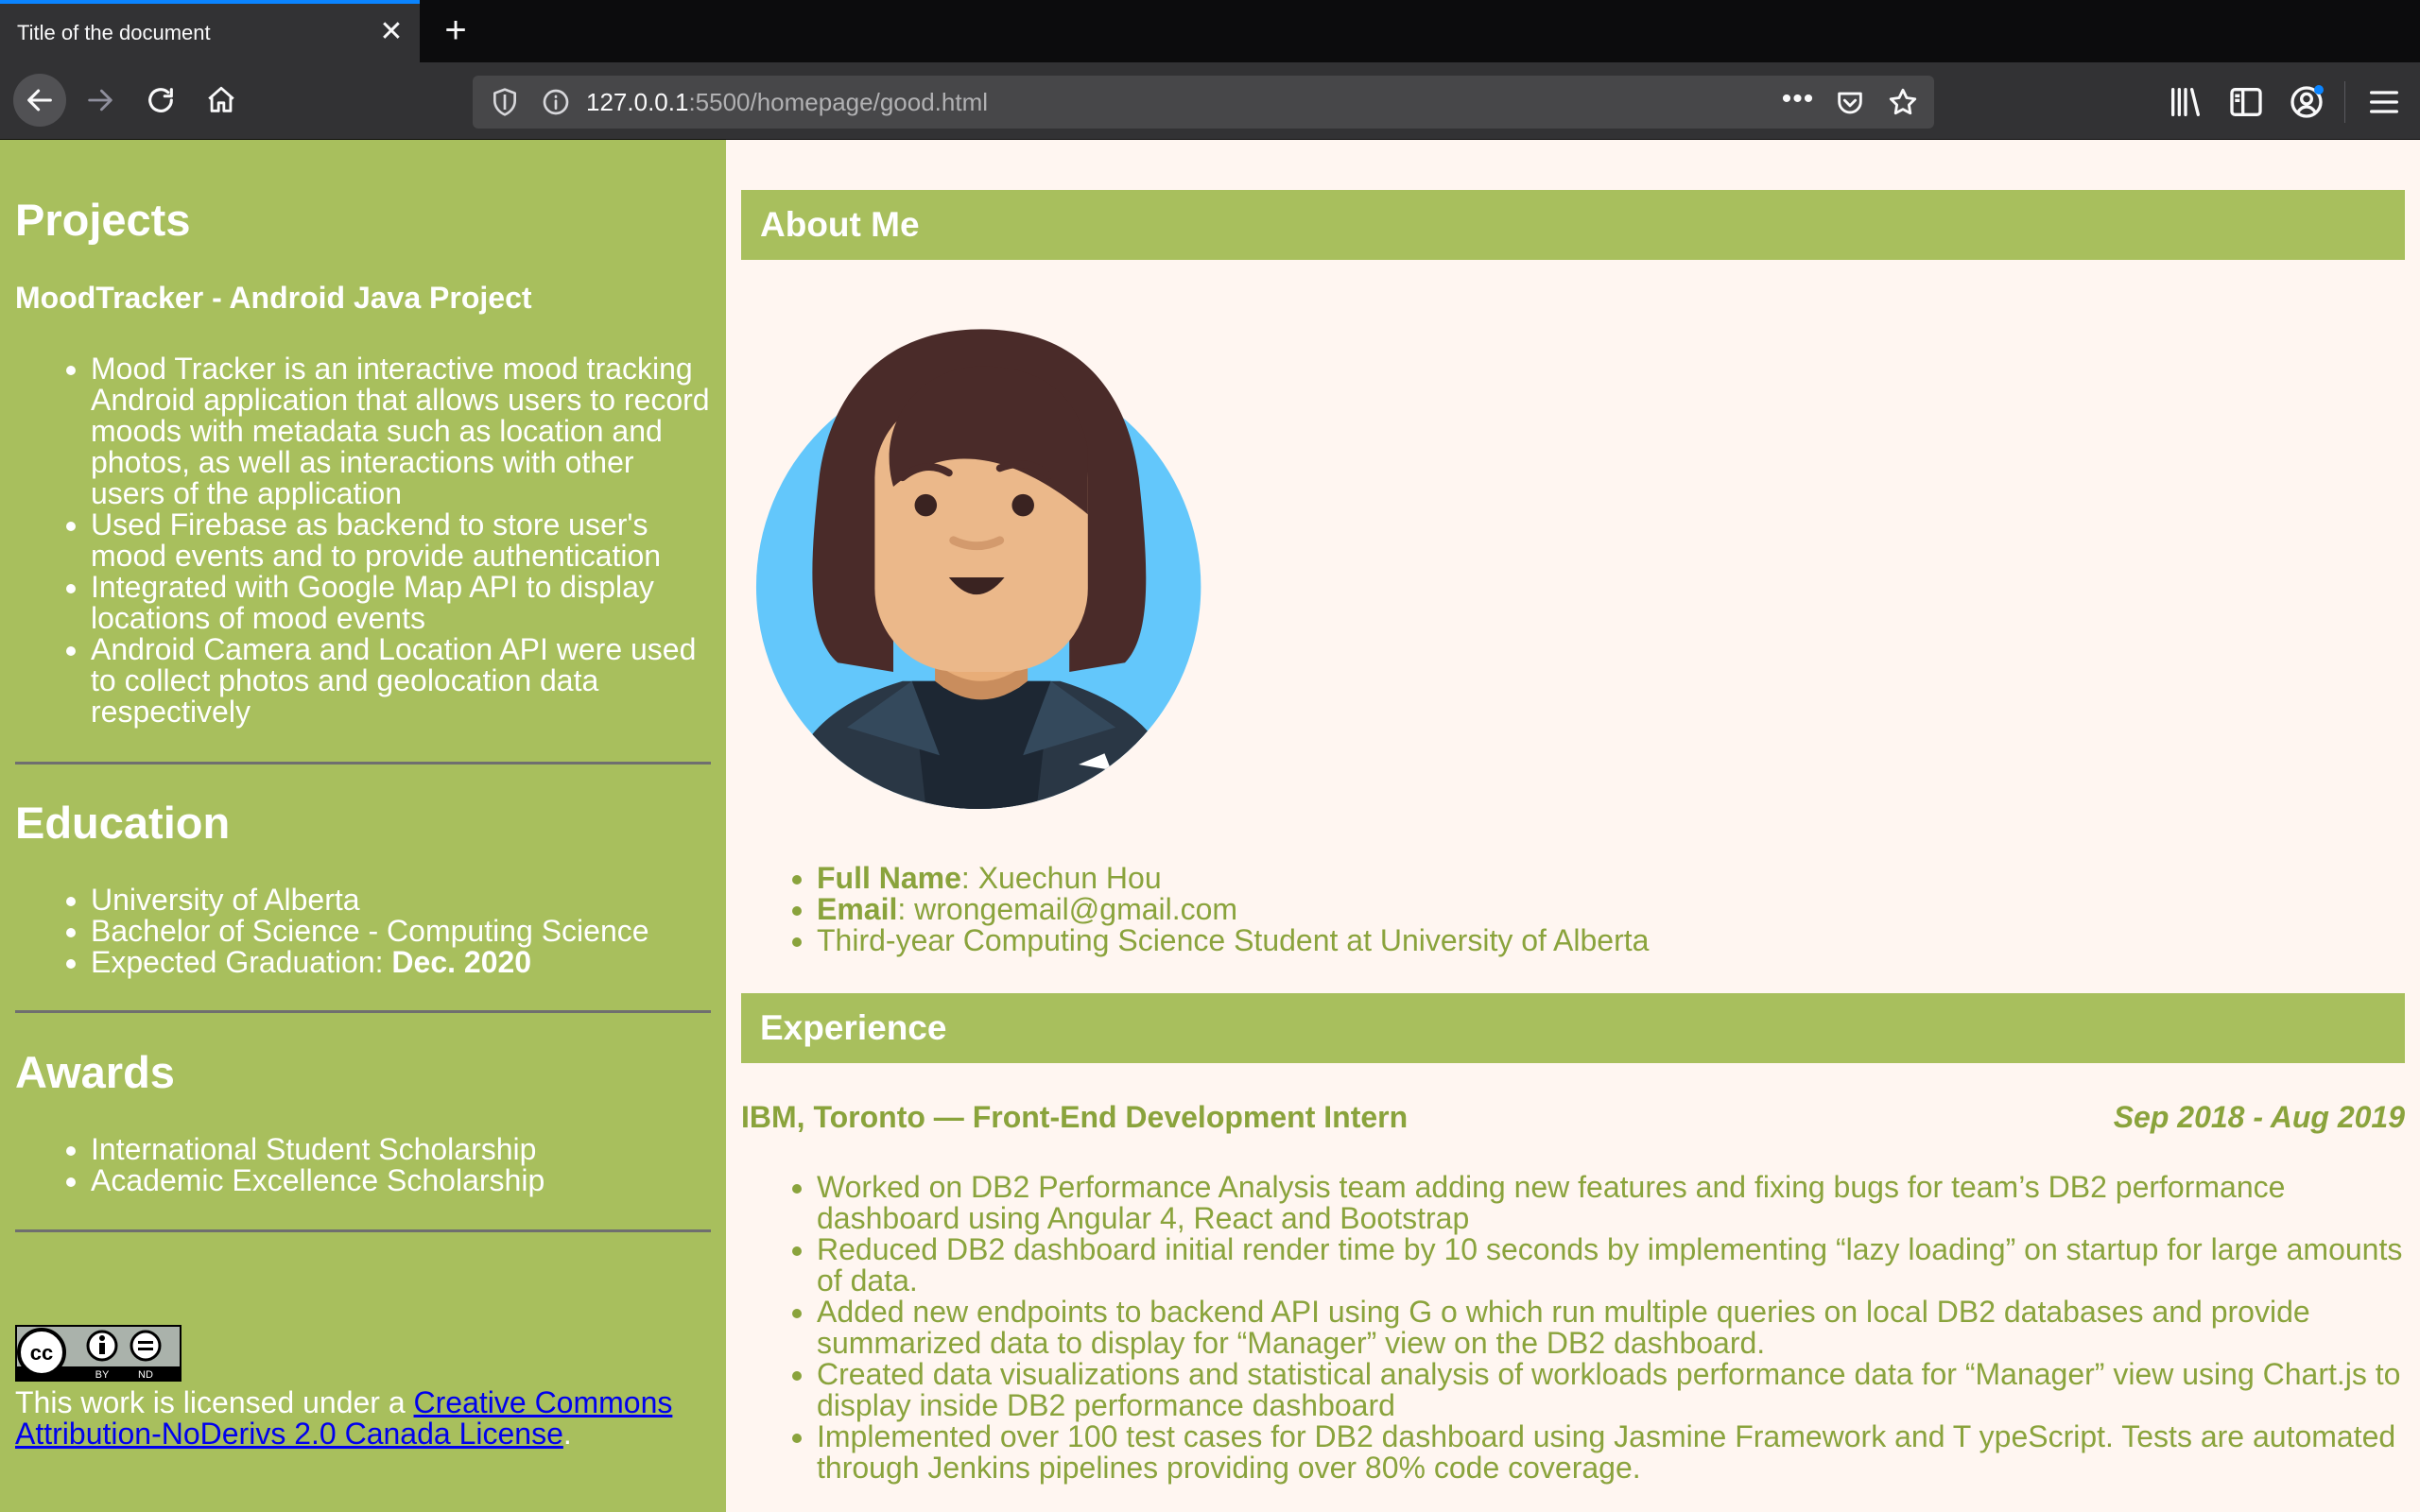 Image resolution: width=2420 pixels, height=1512 pixels. Describe the element at coordinates (99, 1353) in the screenshot. I see `creative-commons-badge: cc BY ND` at that location.